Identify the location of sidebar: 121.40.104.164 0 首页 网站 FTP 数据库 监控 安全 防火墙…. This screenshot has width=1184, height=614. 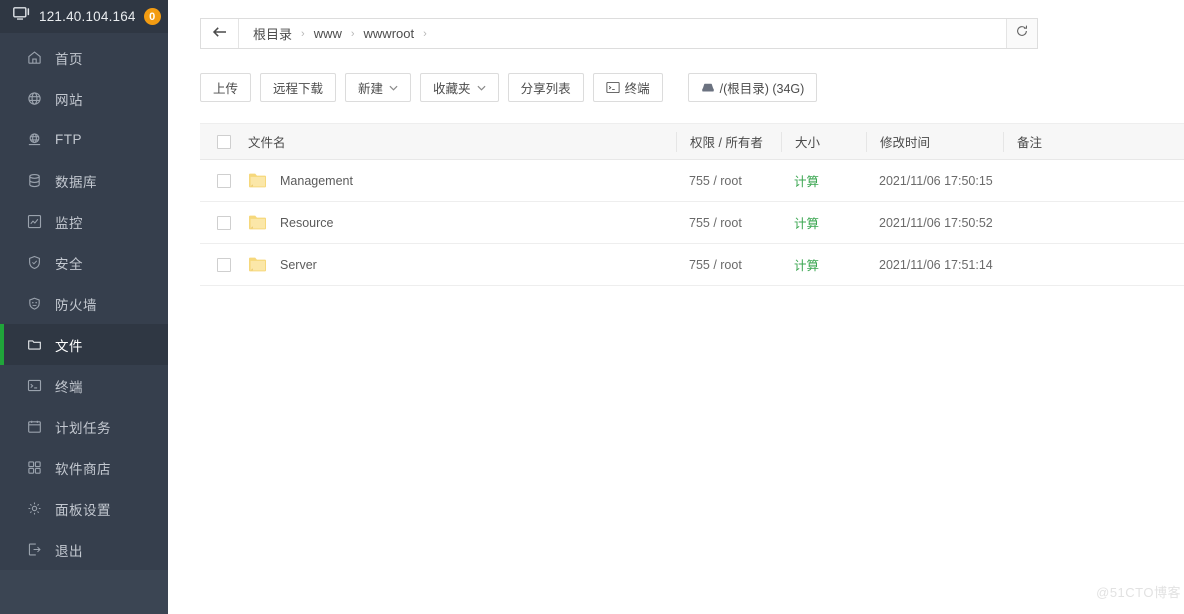
(84, 307).